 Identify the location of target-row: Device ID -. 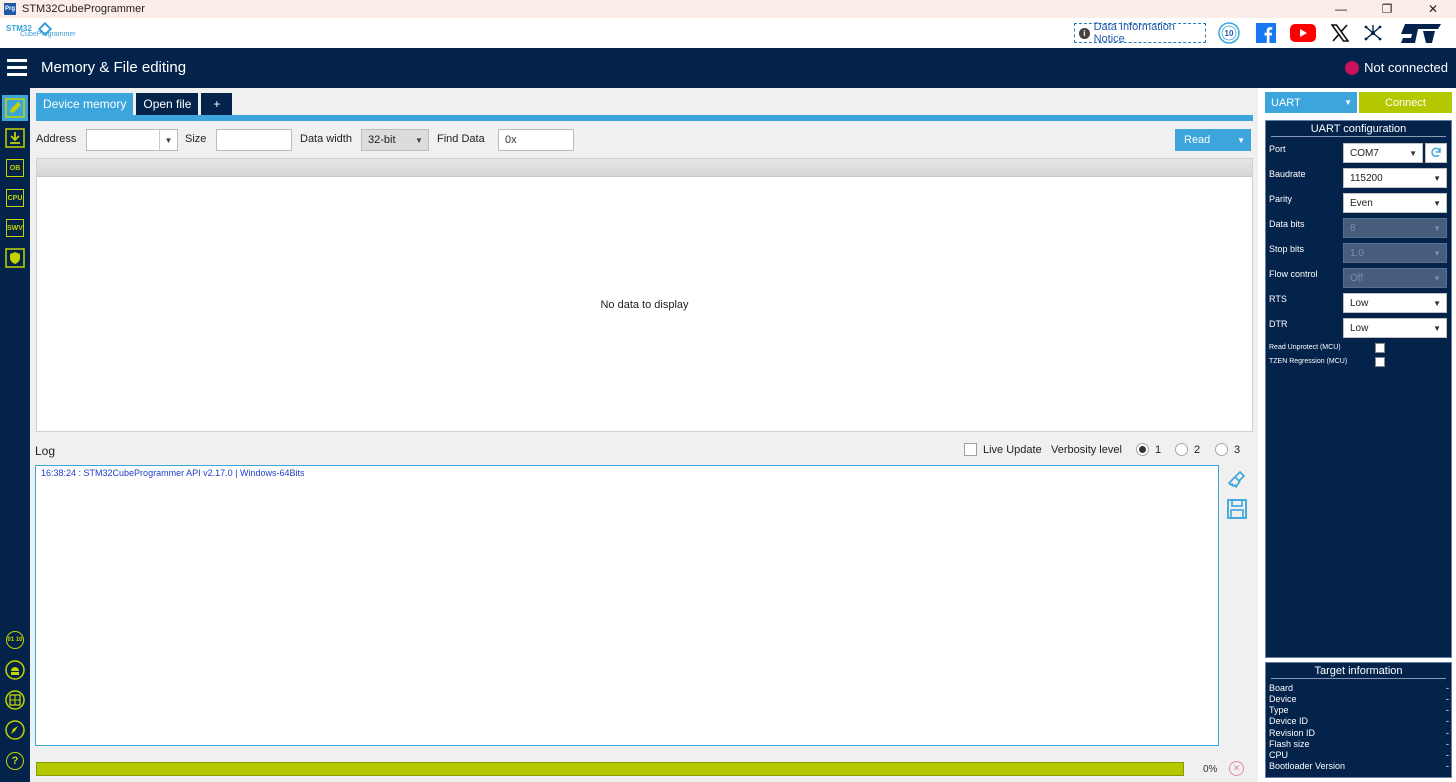
(1359, 721).